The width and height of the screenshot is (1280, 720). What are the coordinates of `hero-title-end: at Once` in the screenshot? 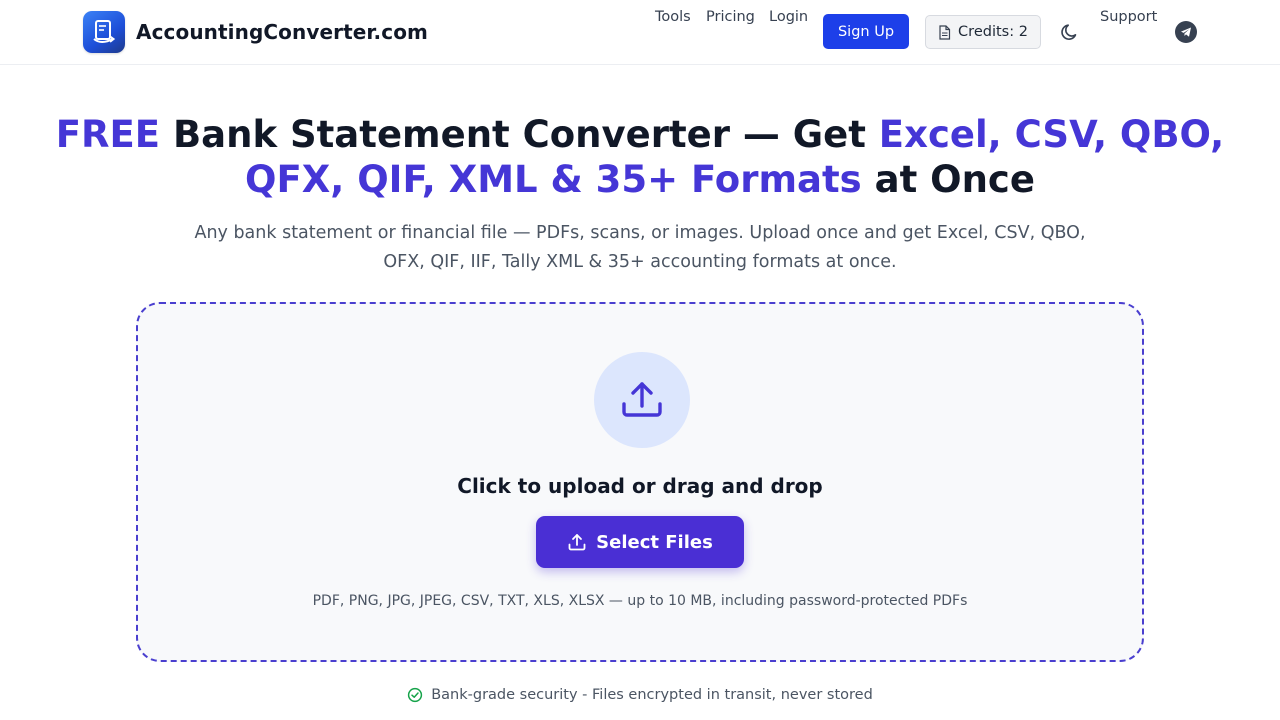 It's located at (948, 179).